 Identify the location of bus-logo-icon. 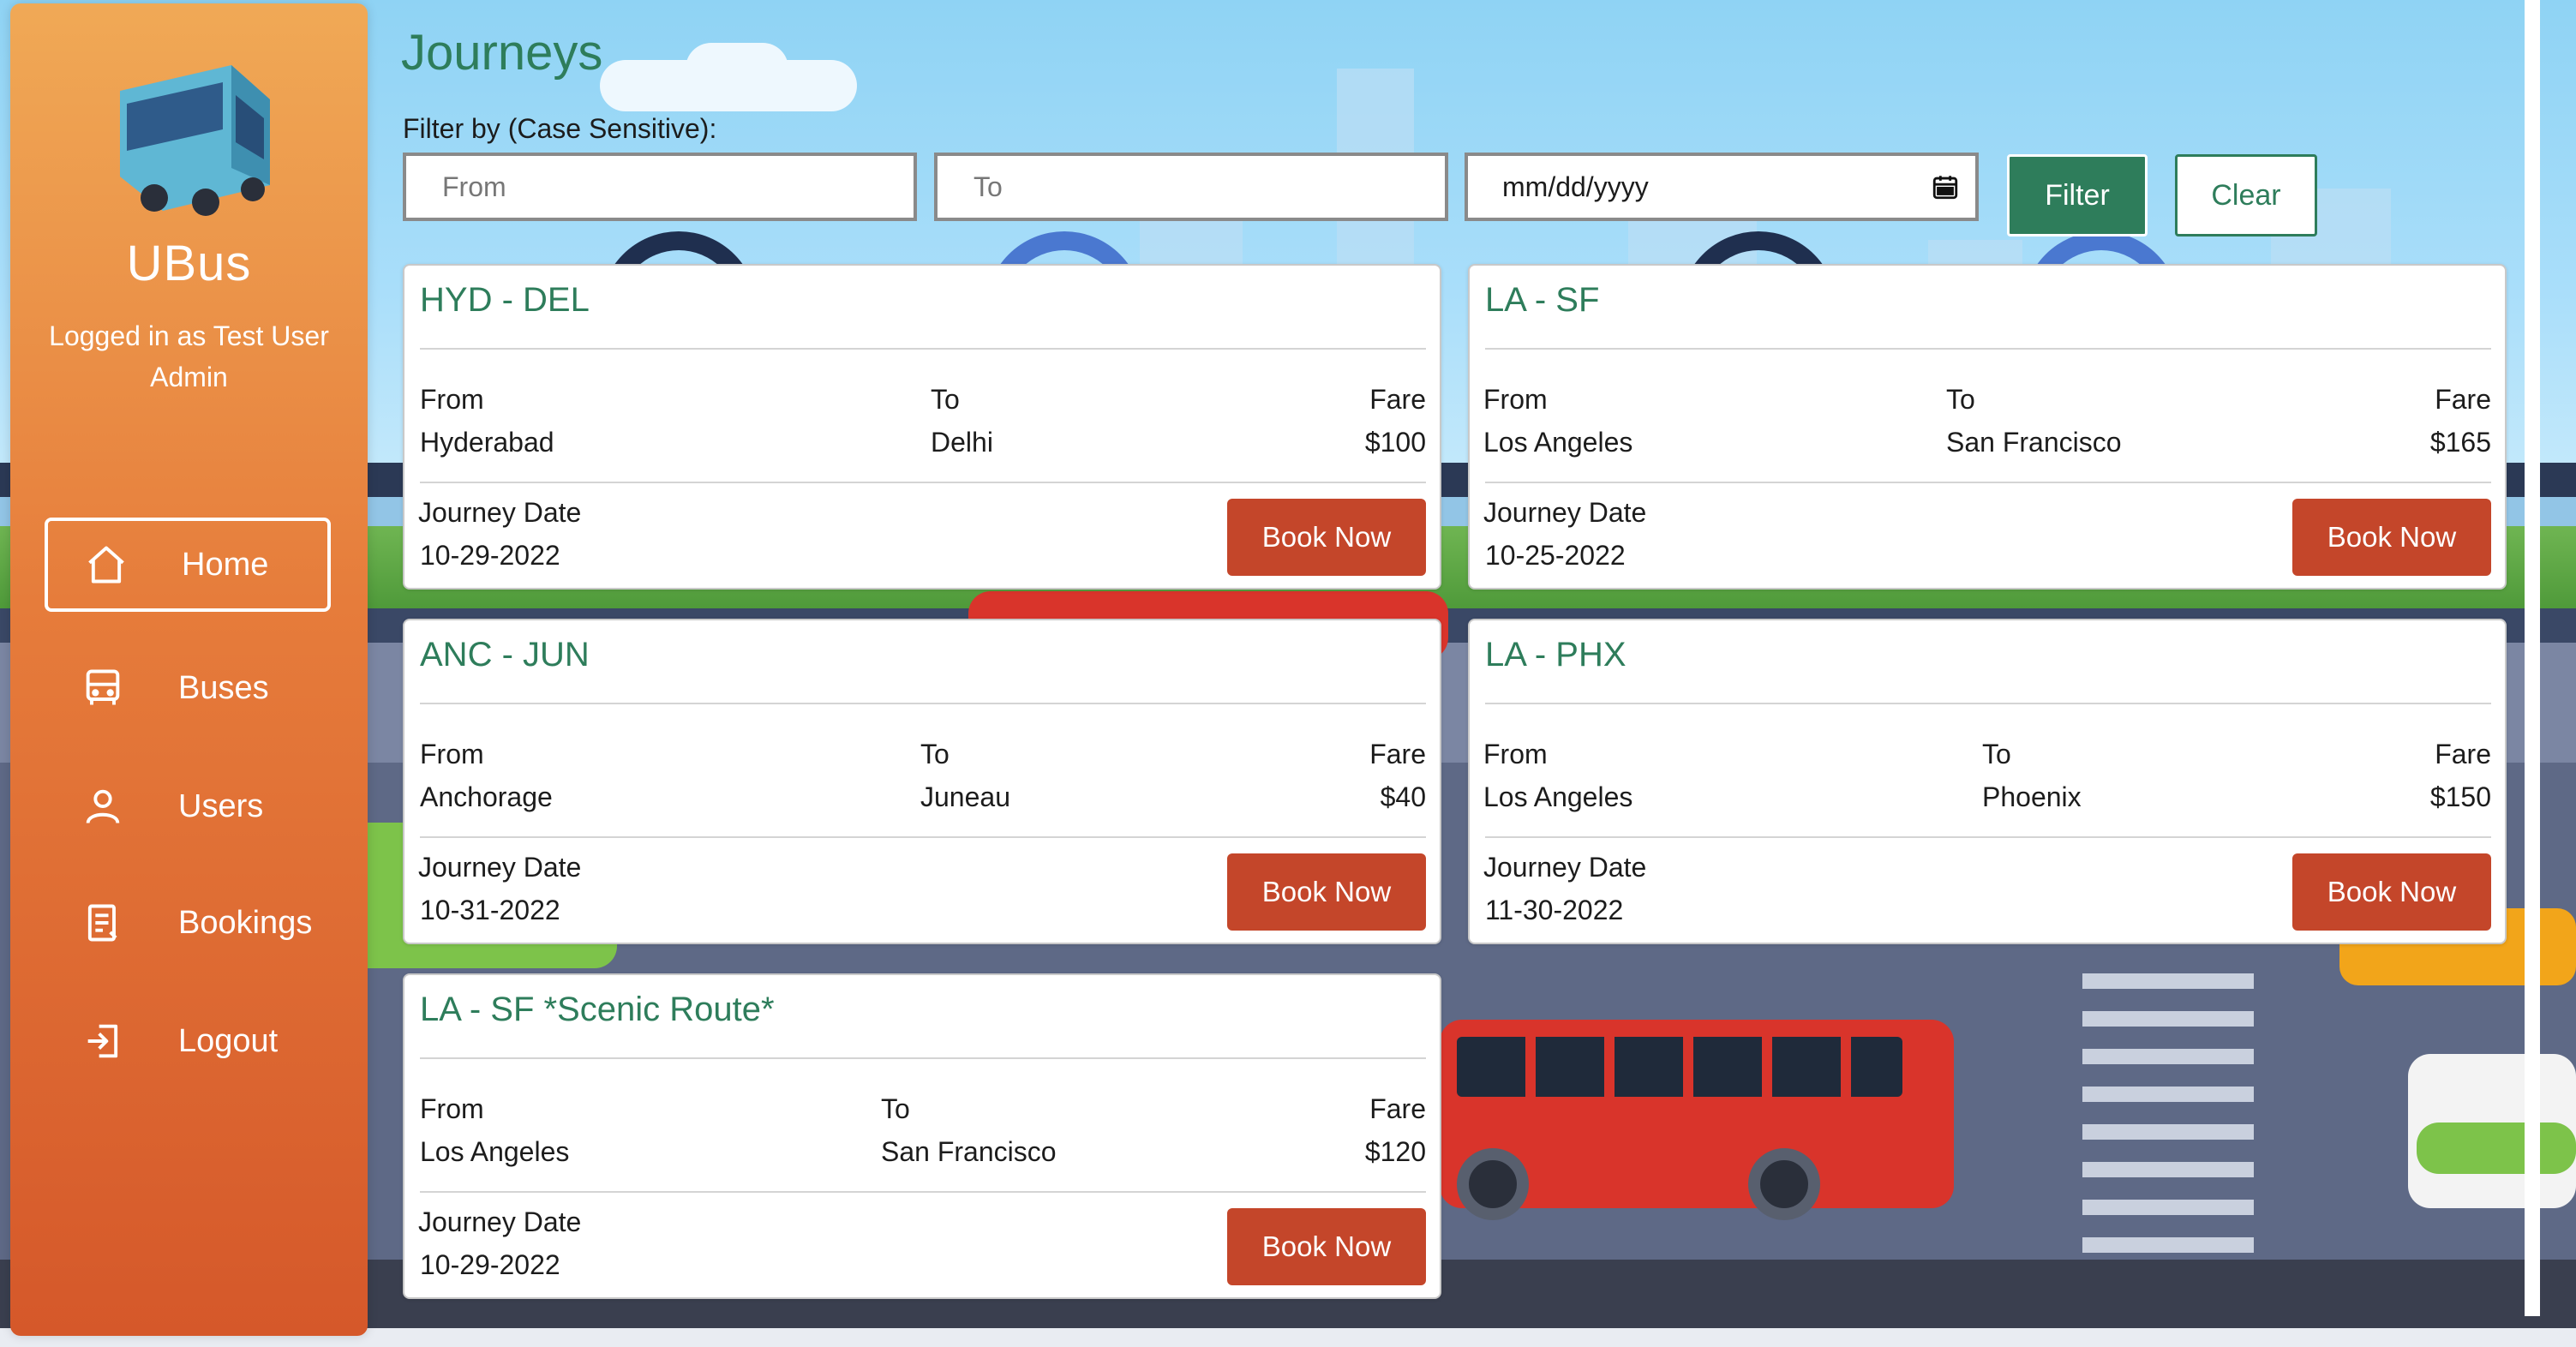
(195, 140).